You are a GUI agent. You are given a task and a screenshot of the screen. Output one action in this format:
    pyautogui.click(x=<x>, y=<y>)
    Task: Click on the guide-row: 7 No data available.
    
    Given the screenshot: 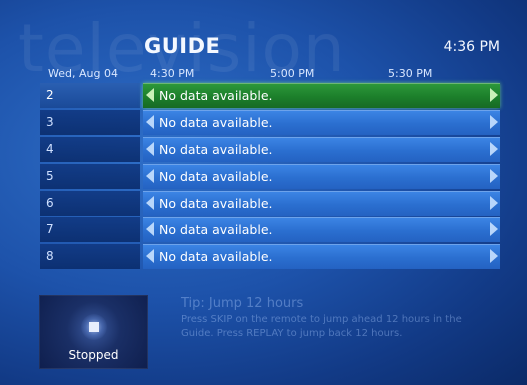 What is the action you would take?
    pyautogui.click(x=270, y=230)
    